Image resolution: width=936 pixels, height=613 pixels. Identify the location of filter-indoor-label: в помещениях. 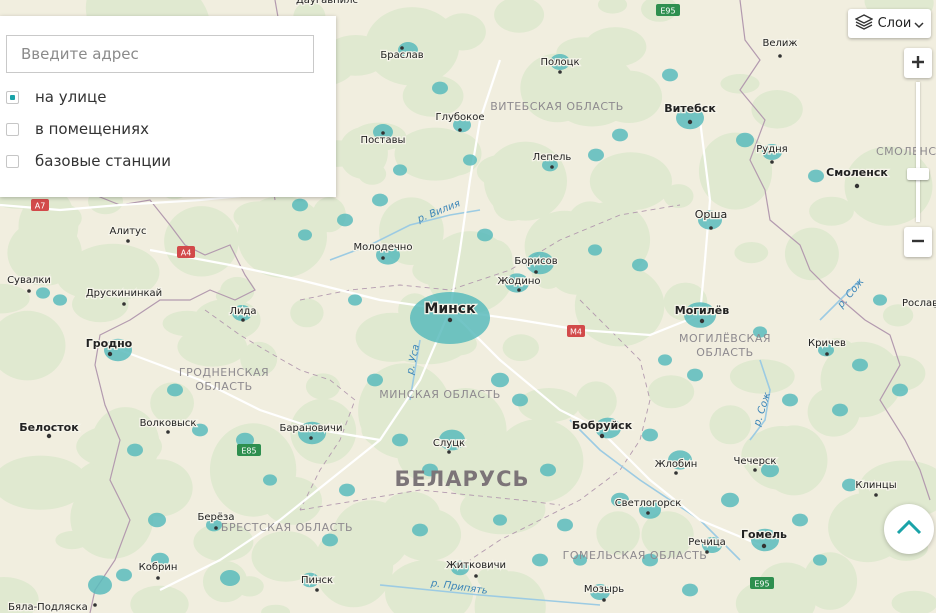
(92, 129).